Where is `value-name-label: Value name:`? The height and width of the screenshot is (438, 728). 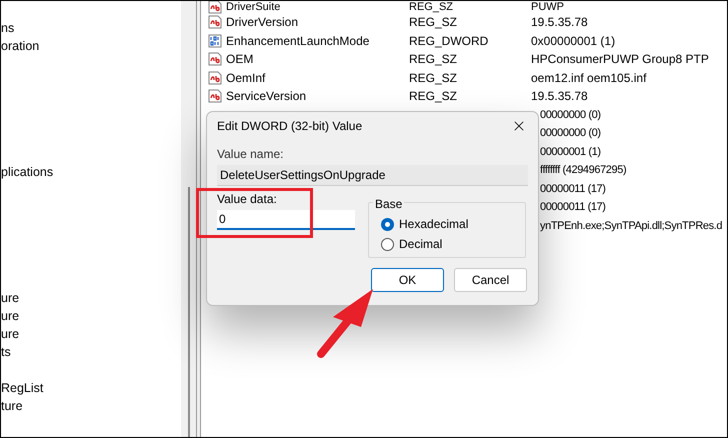 value-name-label: Value name: is located at coordinates (250, 154).